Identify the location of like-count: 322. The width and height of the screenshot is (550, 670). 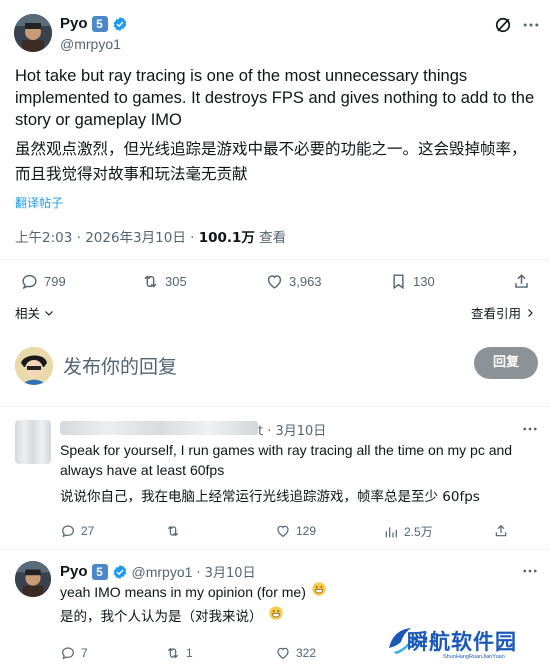
(306, 653).